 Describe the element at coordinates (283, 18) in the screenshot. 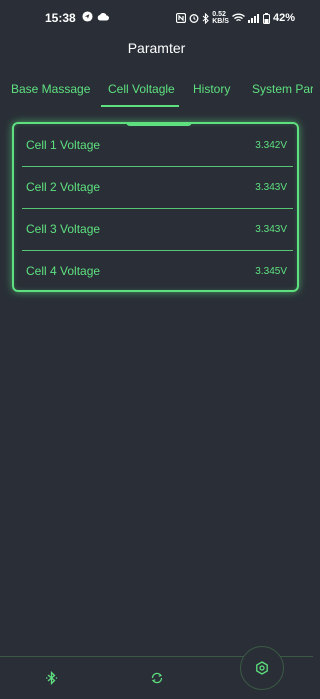

I see `battery-percent: 42%` at that location.